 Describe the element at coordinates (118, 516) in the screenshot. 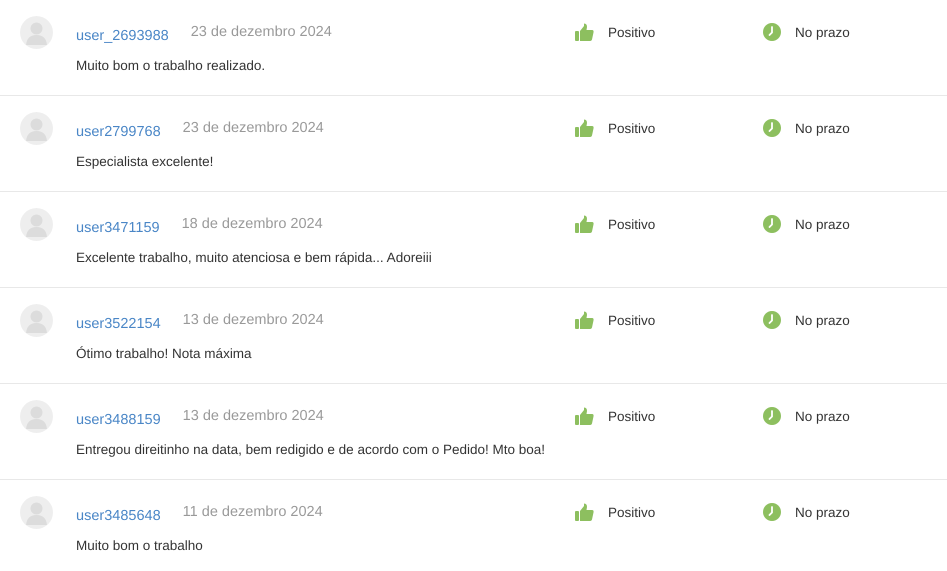

I see `username-link: user3485648` at that location.